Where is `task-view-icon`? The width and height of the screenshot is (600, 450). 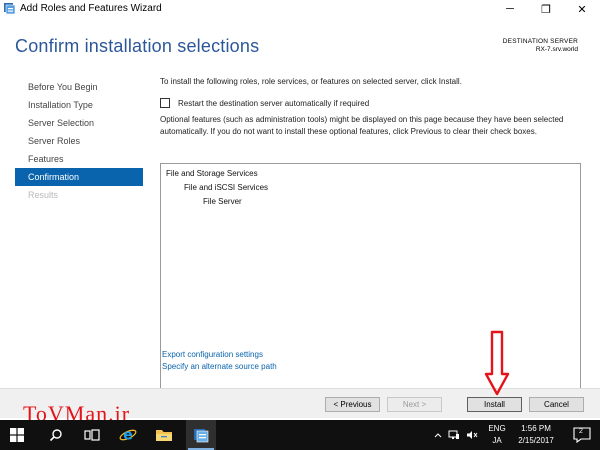 task-view-icon is located at coordinates (92, 435).